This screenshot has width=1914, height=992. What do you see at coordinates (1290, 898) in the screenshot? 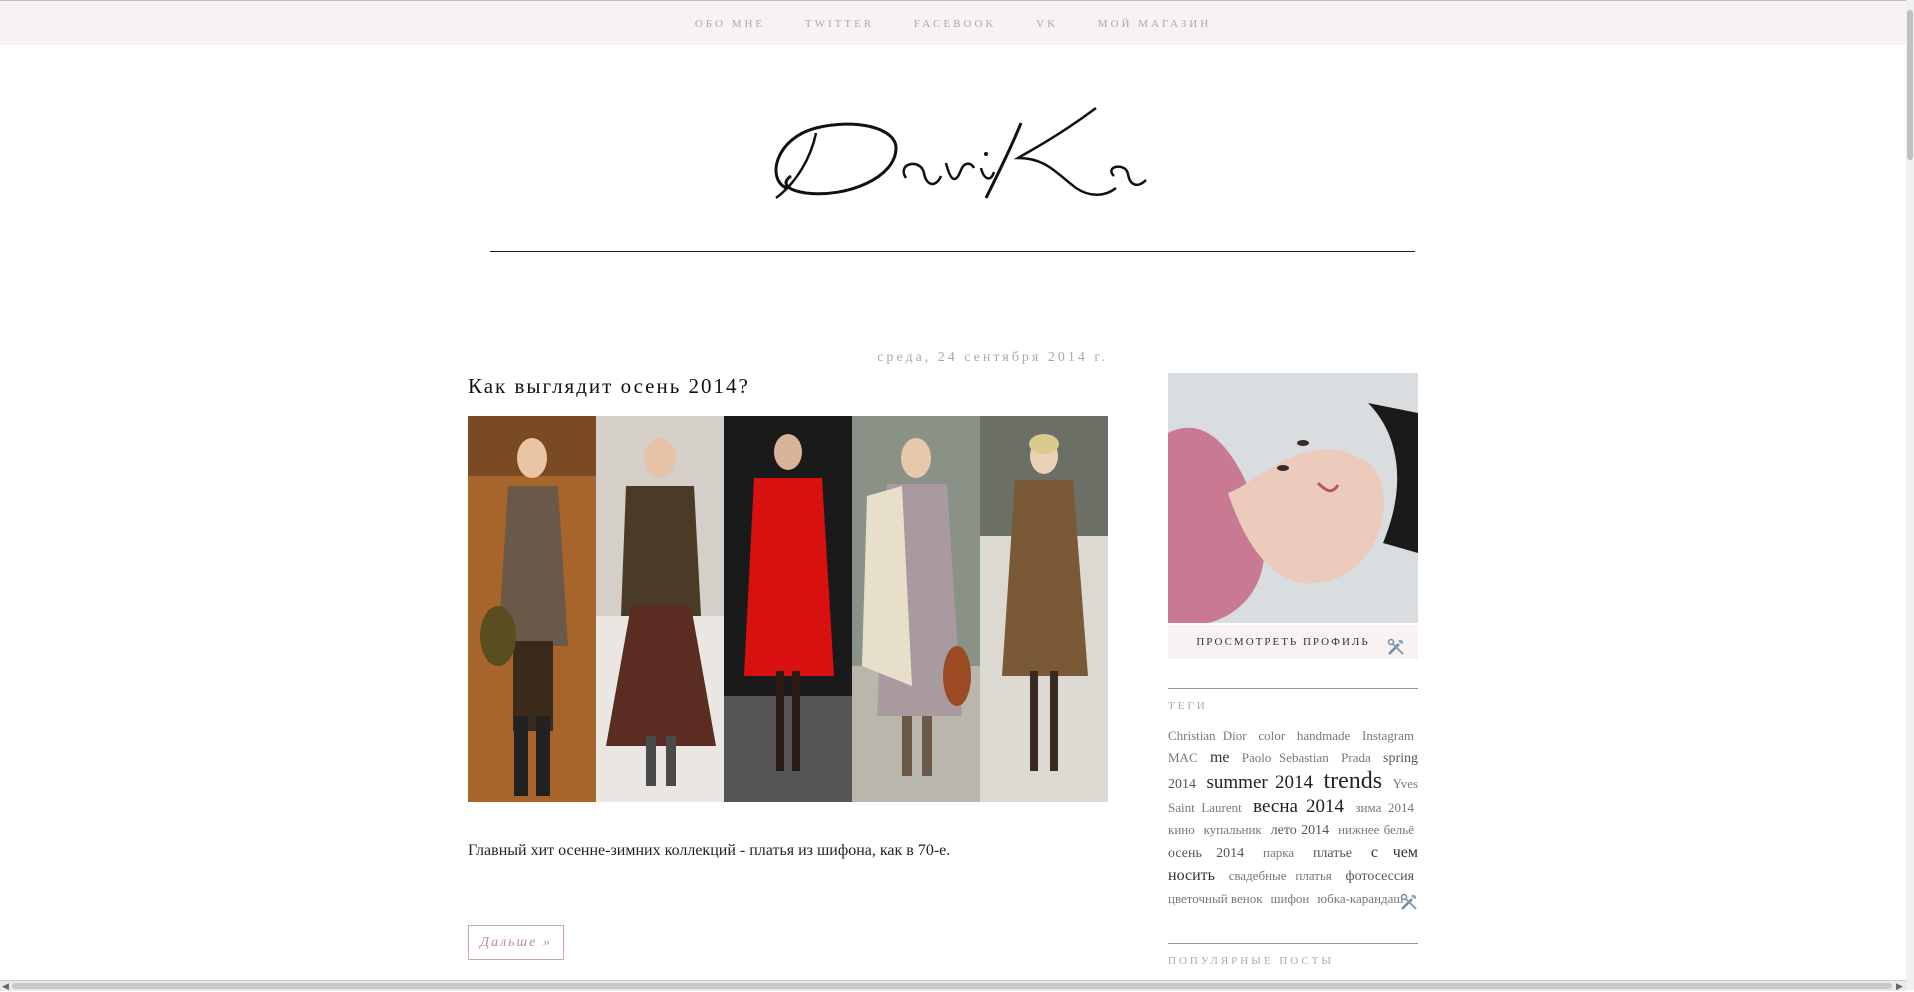
I see `tag-link: шифон` at bounding box center [1290, 898].